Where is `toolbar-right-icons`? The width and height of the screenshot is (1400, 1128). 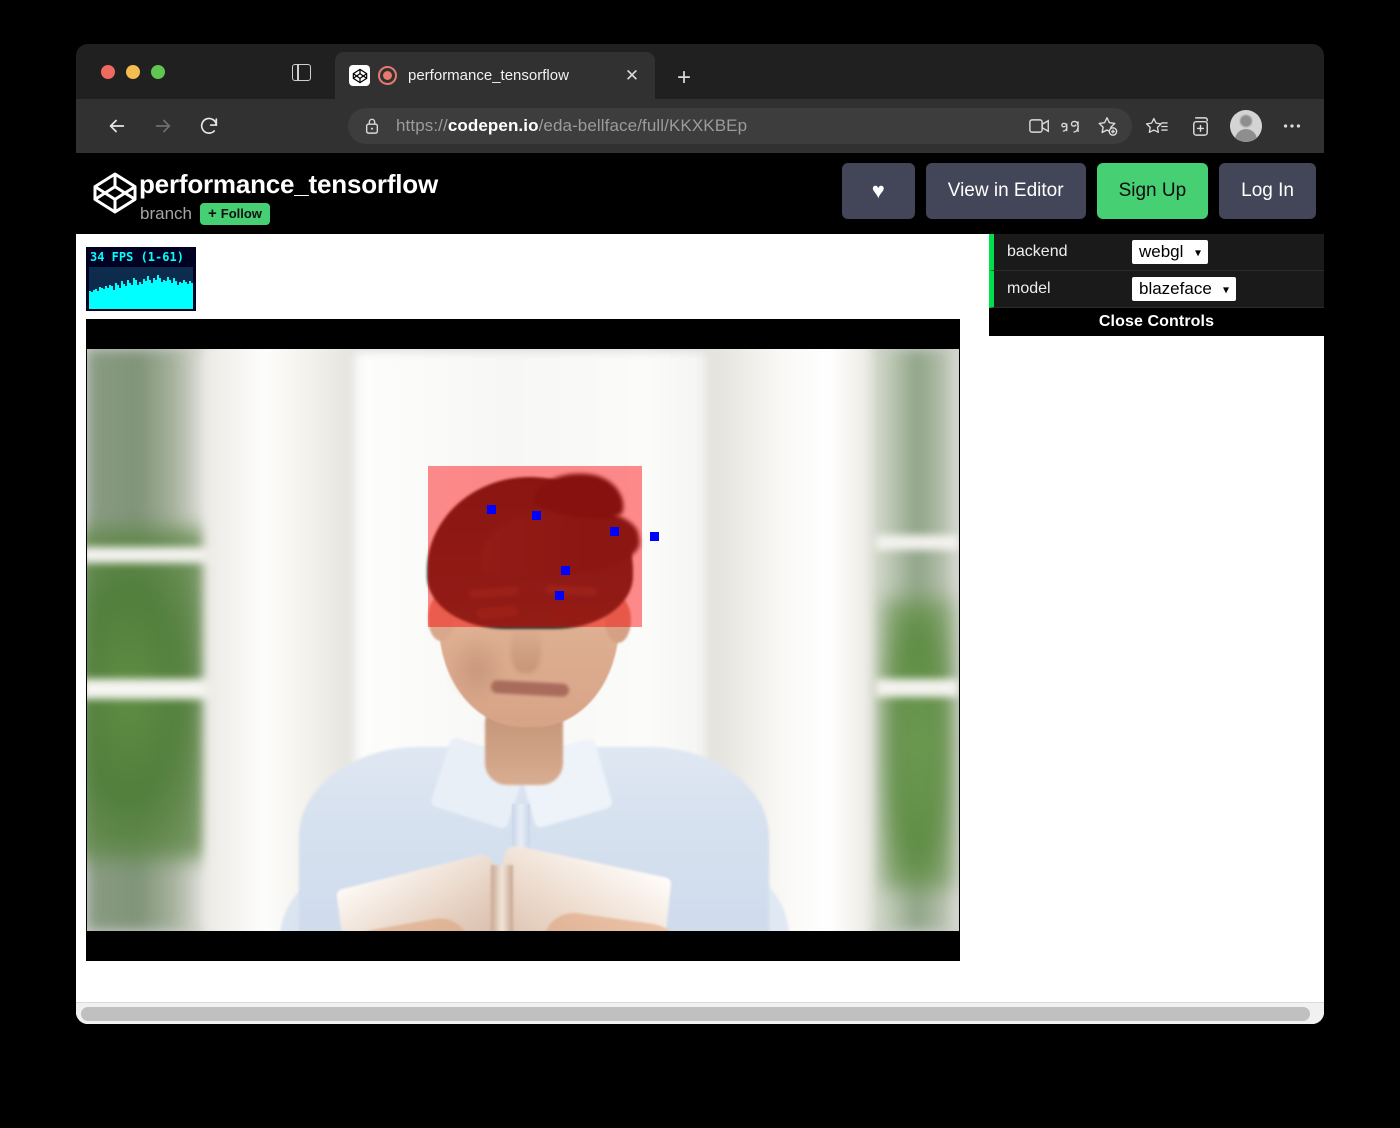
toolbar-right-icons is located at coordinates (1224, 126).